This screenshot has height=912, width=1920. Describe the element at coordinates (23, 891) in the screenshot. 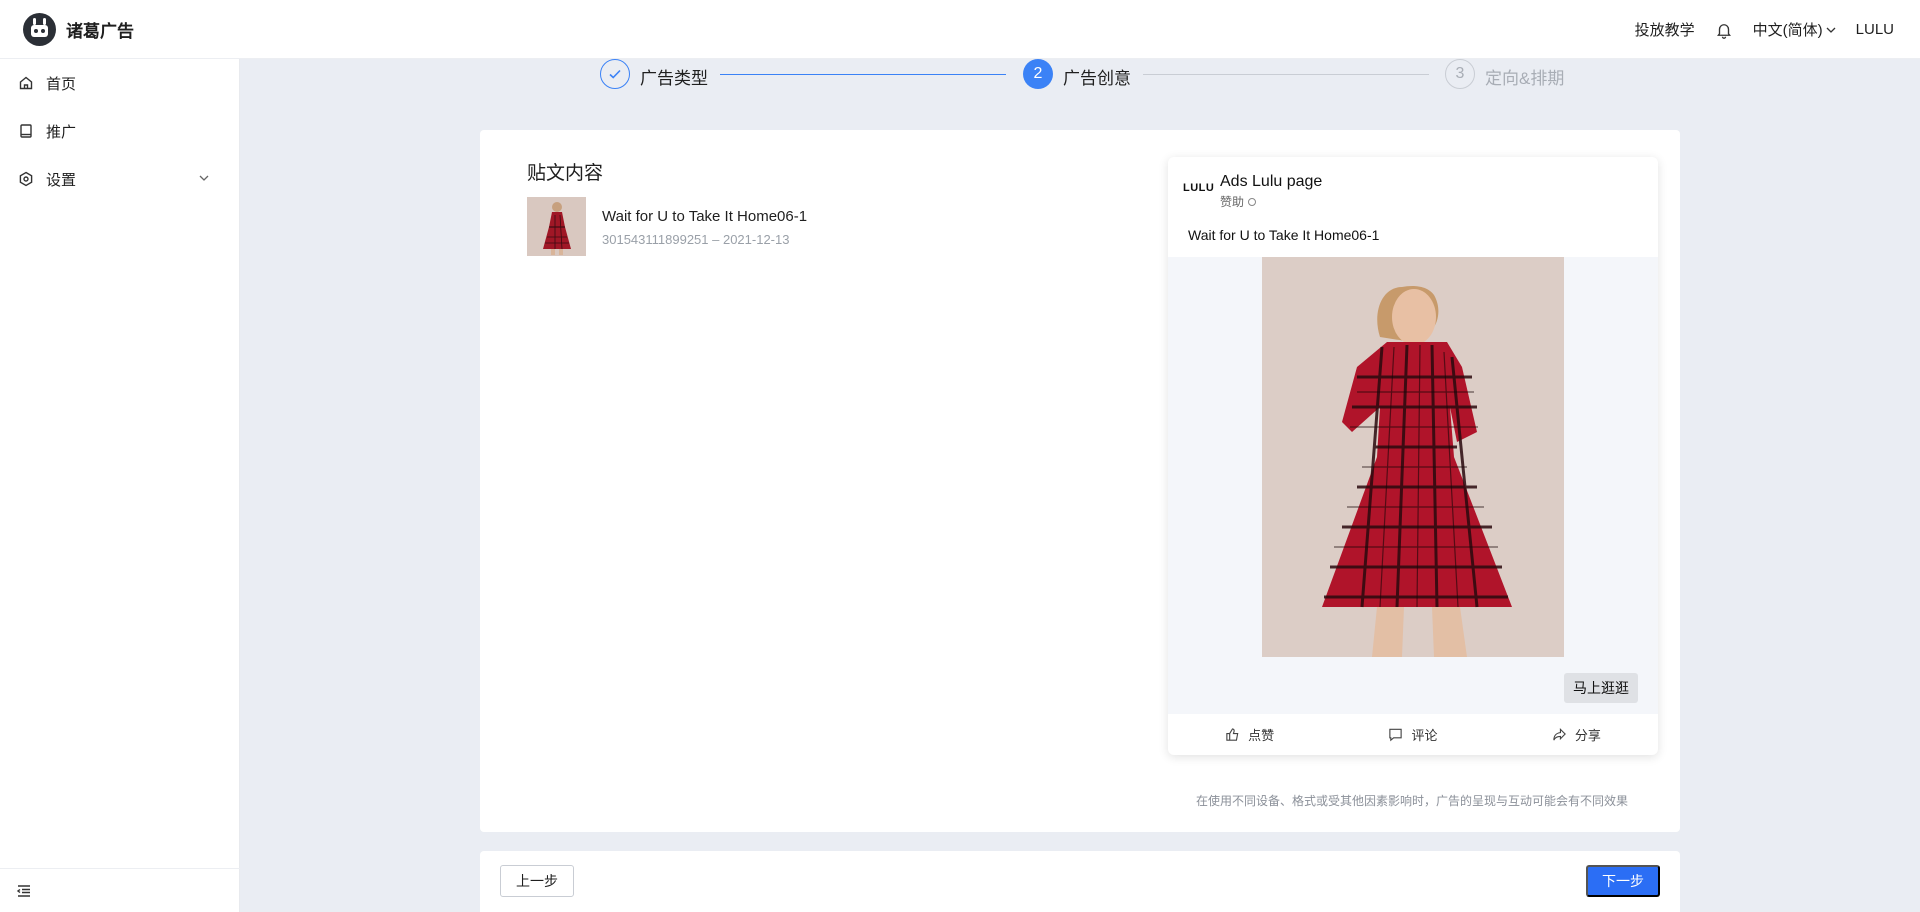

I see `menu-fold-icon` at that location.